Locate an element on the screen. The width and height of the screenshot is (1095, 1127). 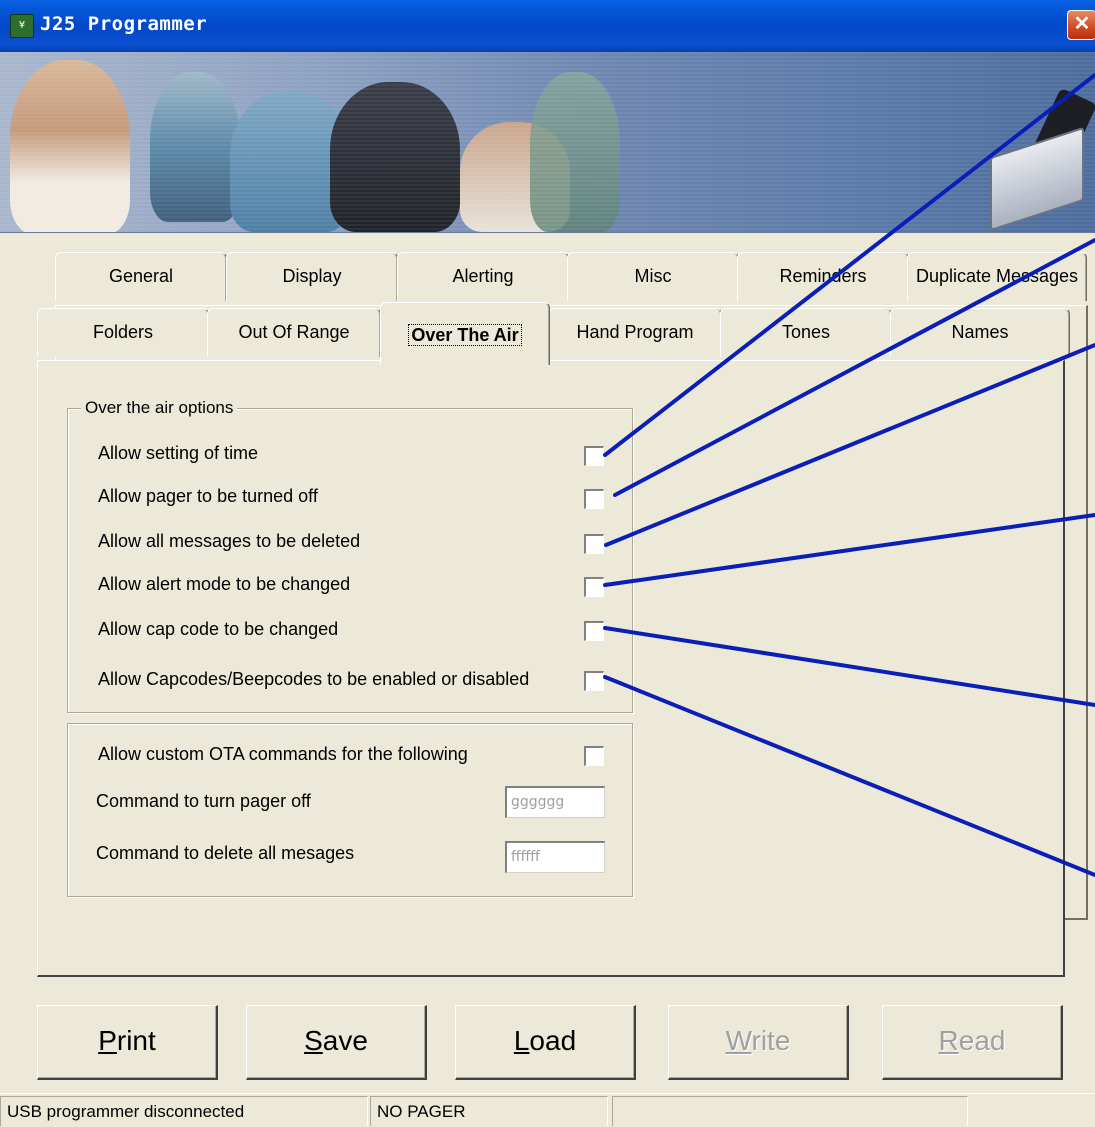
pager-off-command-label: Command to turn pager off is located at coordinates (203, 801).